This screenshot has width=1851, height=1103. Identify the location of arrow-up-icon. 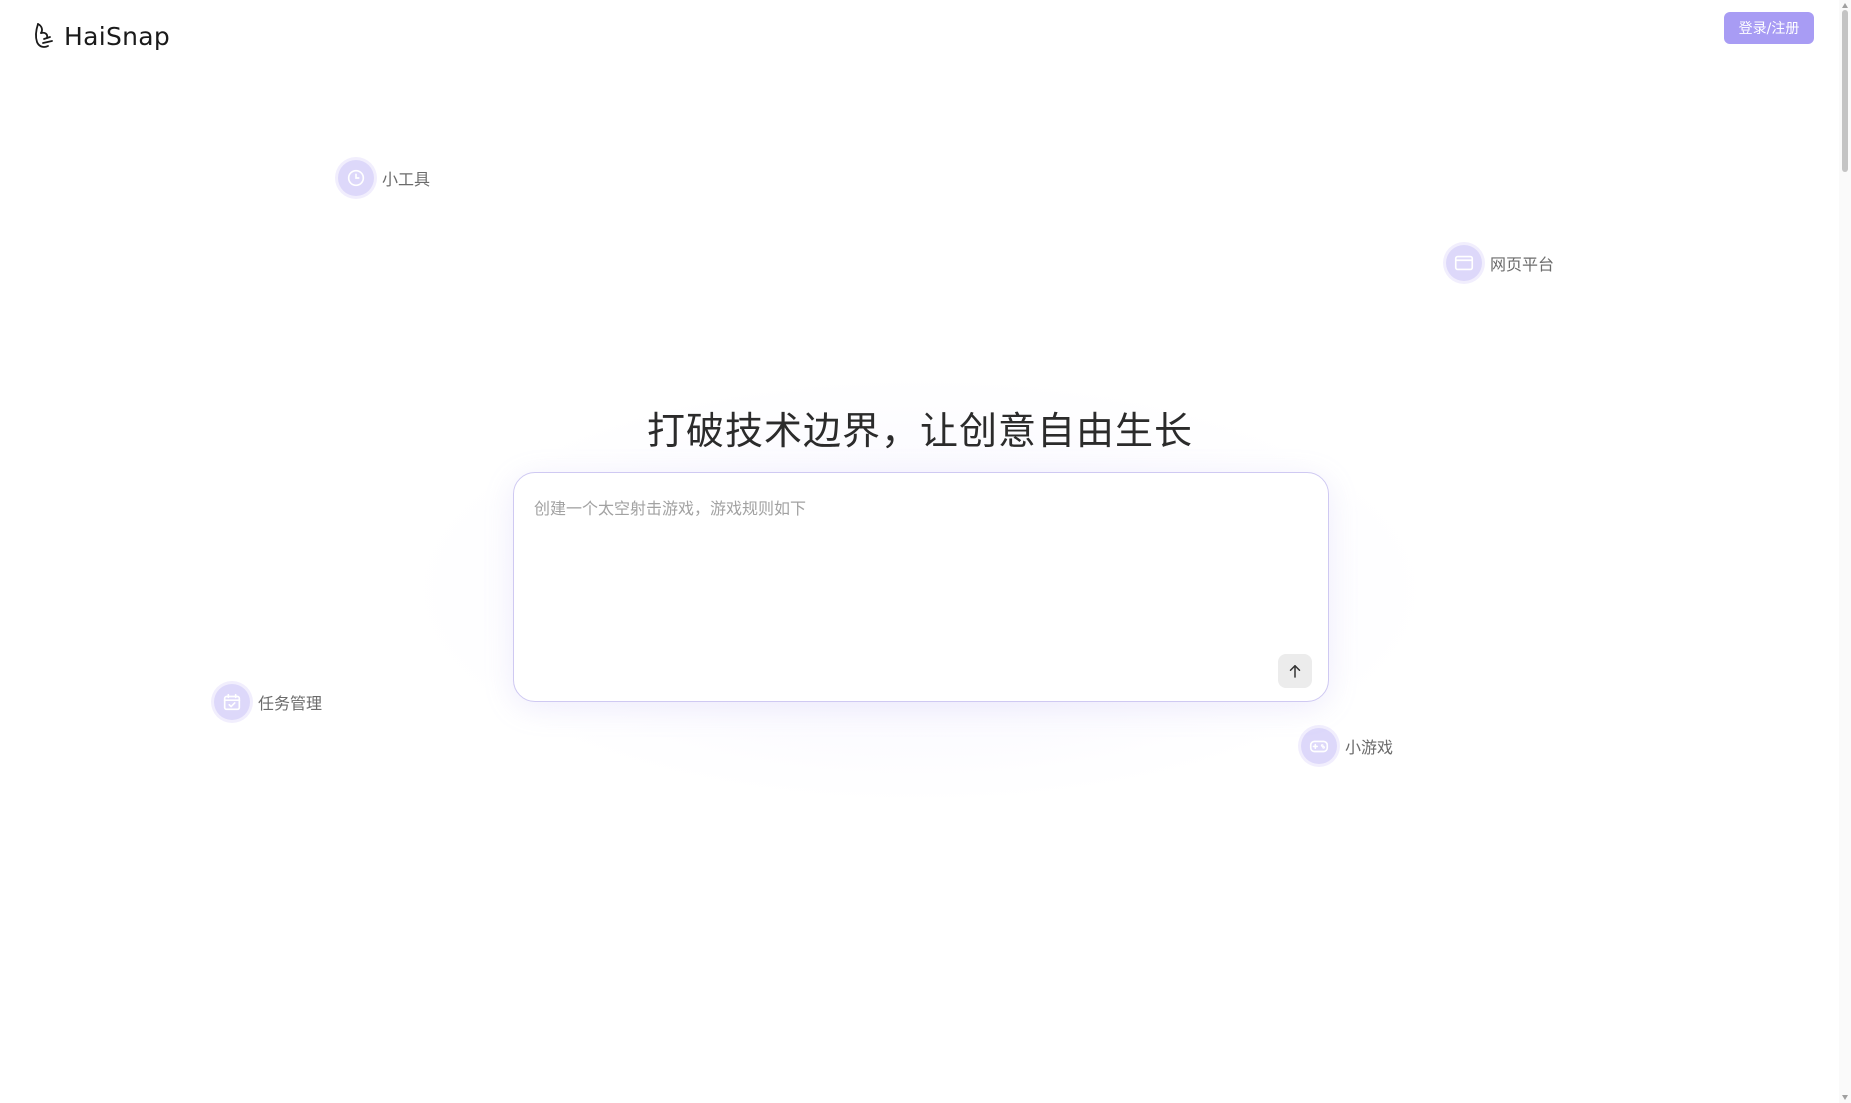
(1295, 671).